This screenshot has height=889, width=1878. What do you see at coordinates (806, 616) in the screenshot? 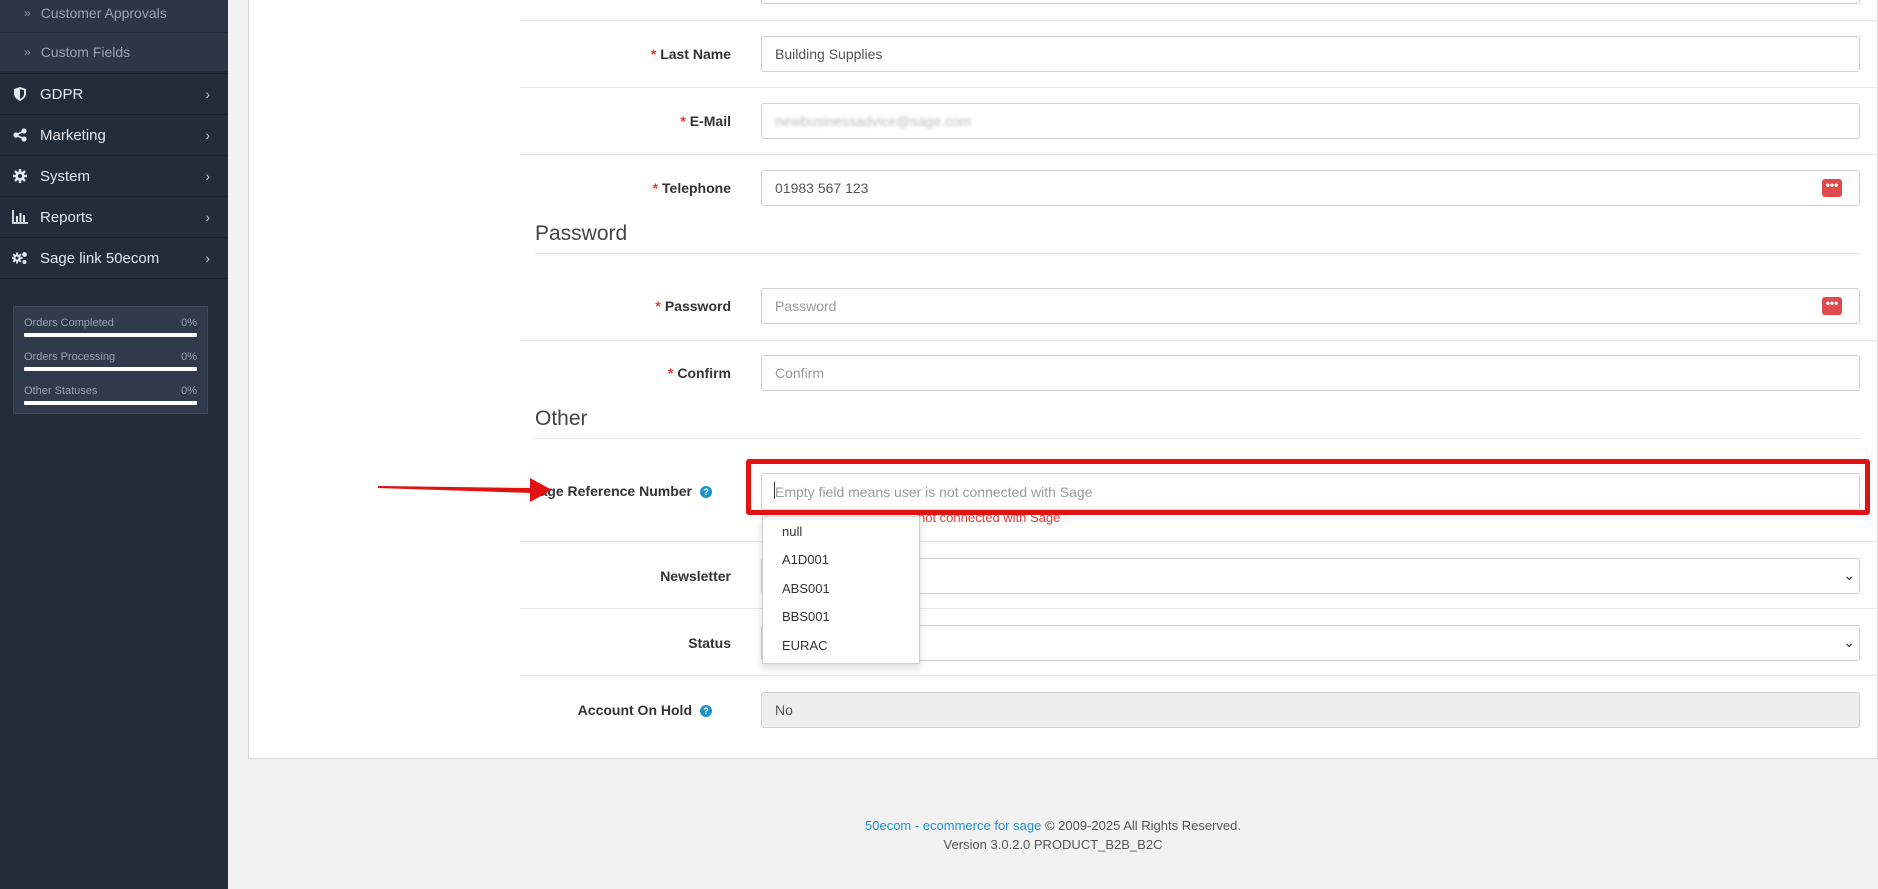
I see `dropdown-option: BBS001` at bounding box center [806, 616].